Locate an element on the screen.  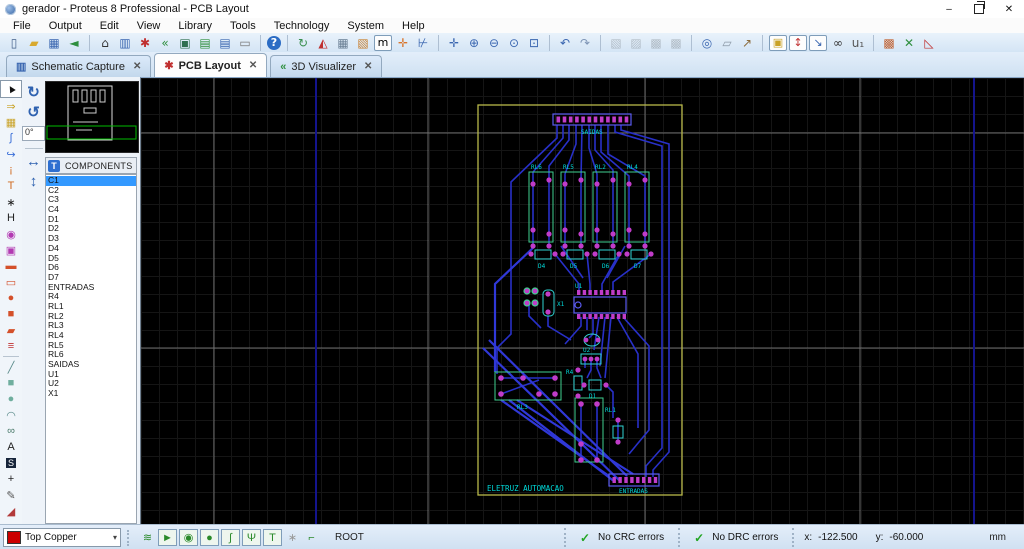
component-item-u2: U2 is located at coordinates (91, 384).